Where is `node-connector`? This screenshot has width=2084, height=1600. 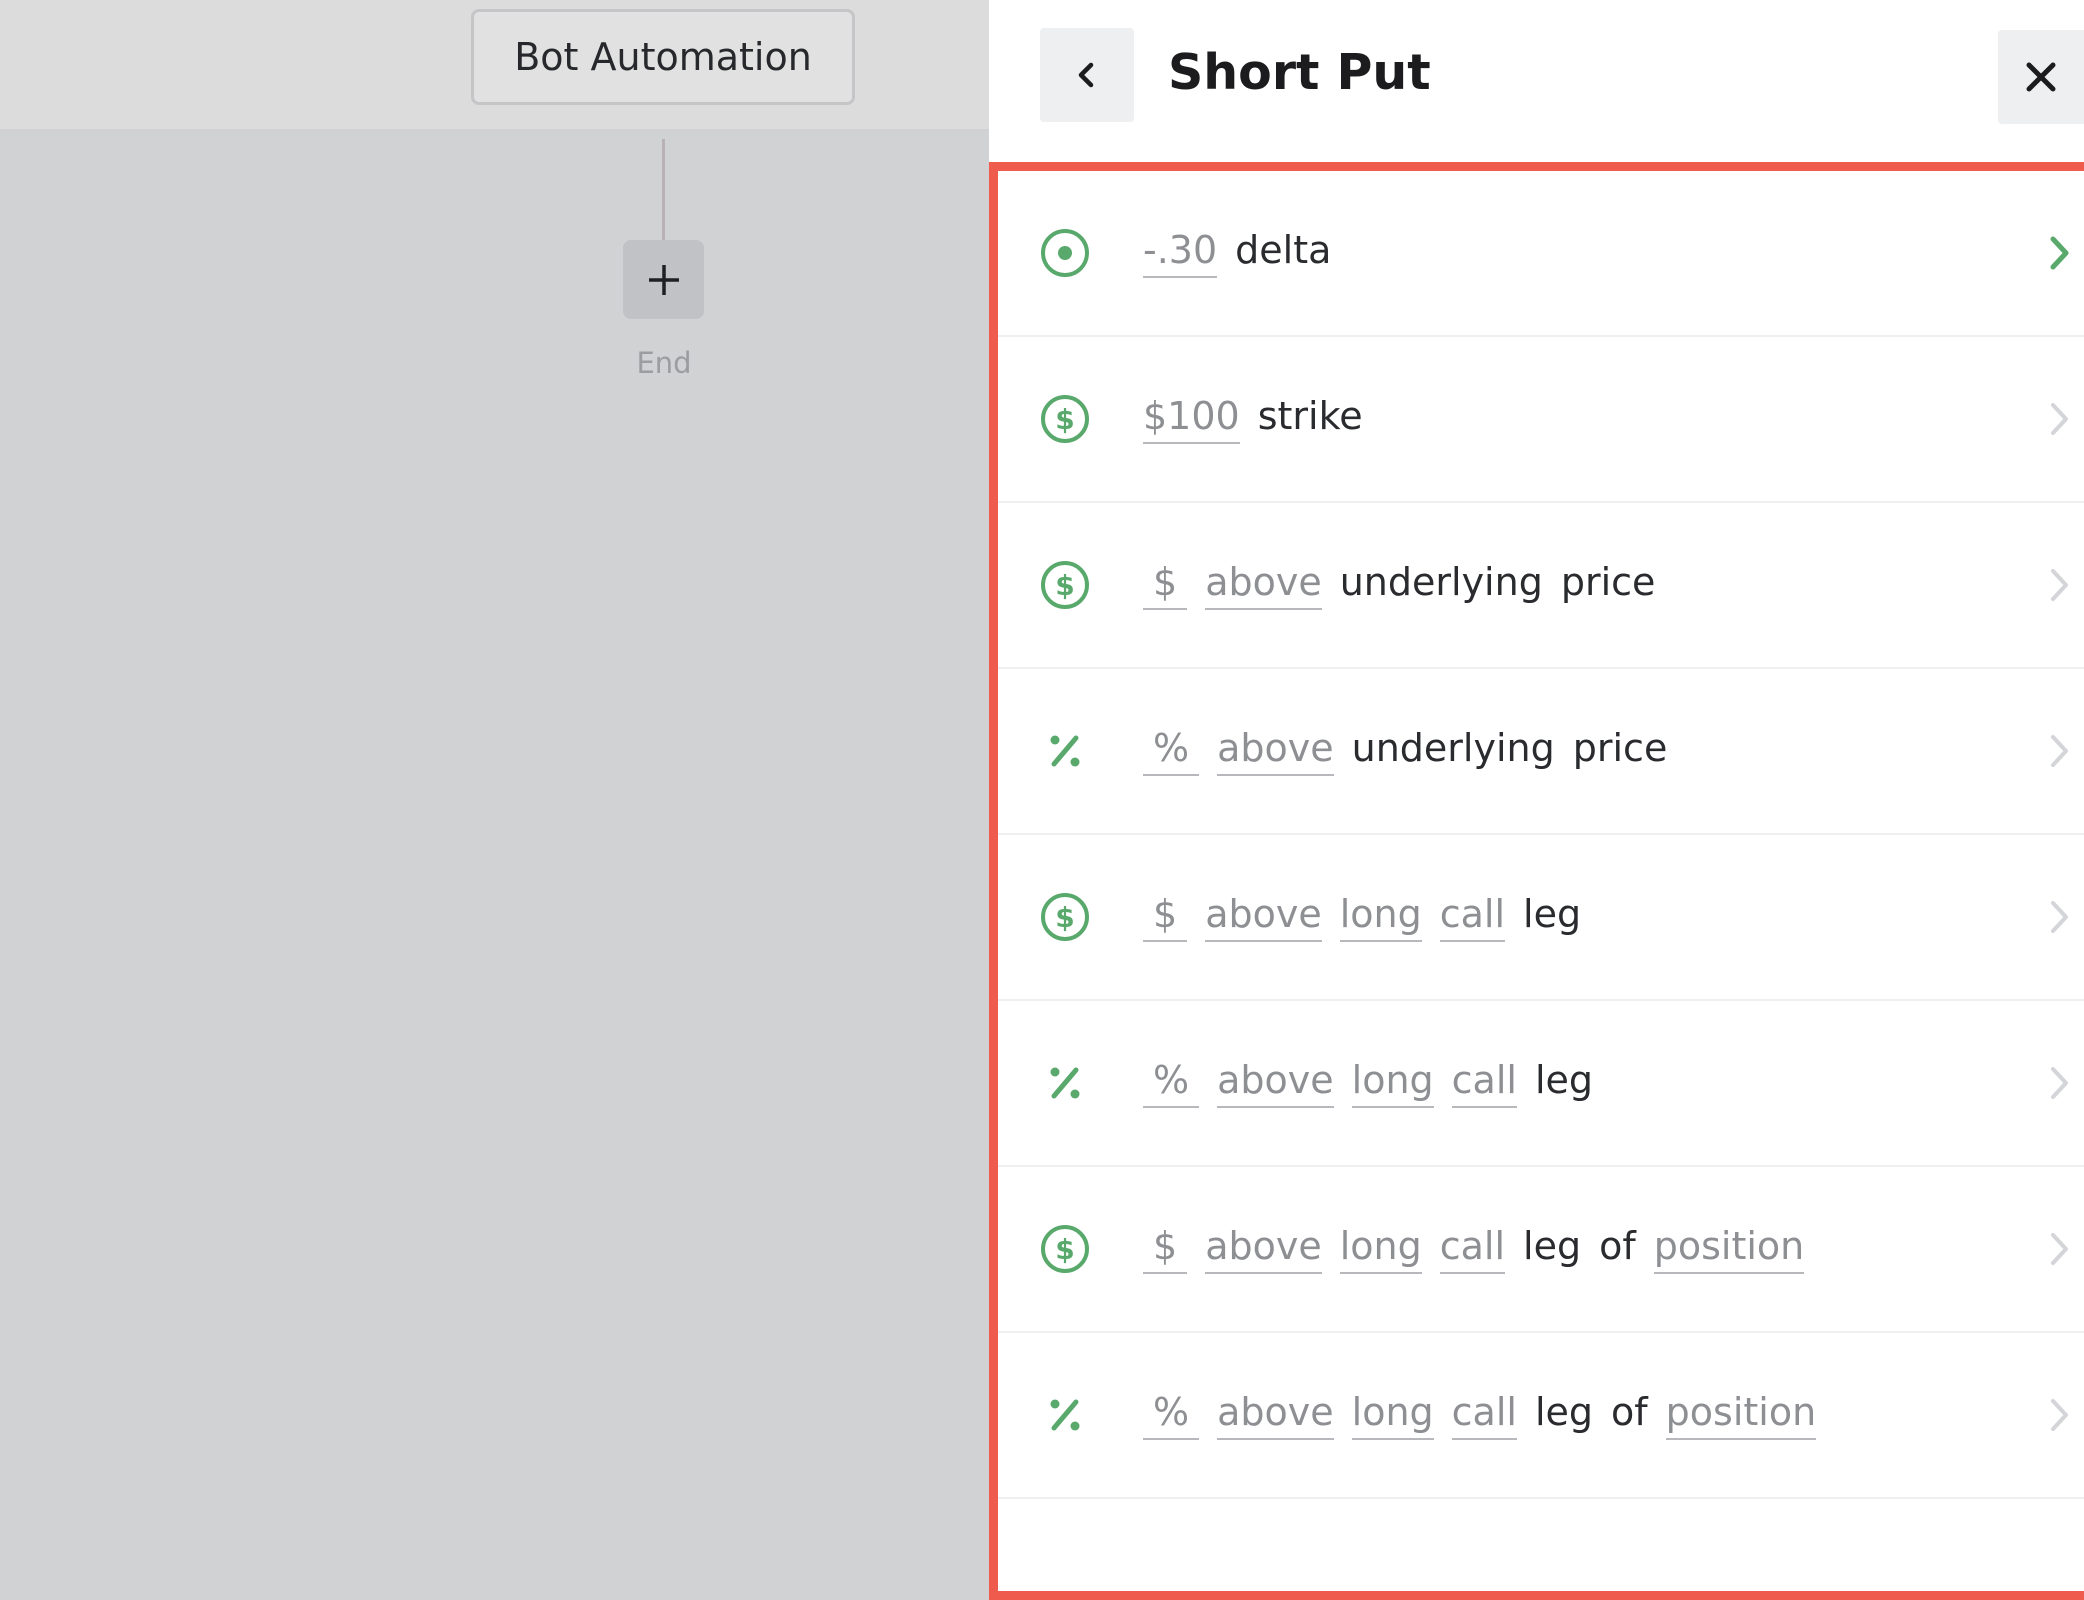 node-connector is located at coordinates (663, 190).